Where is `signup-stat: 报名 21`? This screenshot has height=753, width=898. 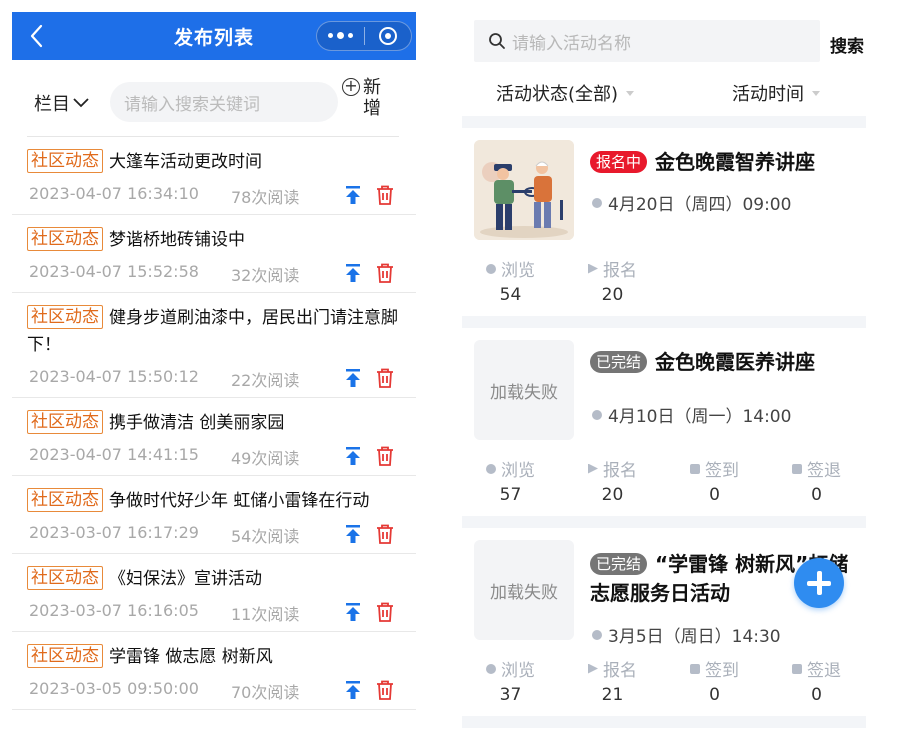 signup-stat: 报名 21 is located at coordinates (612, 680).